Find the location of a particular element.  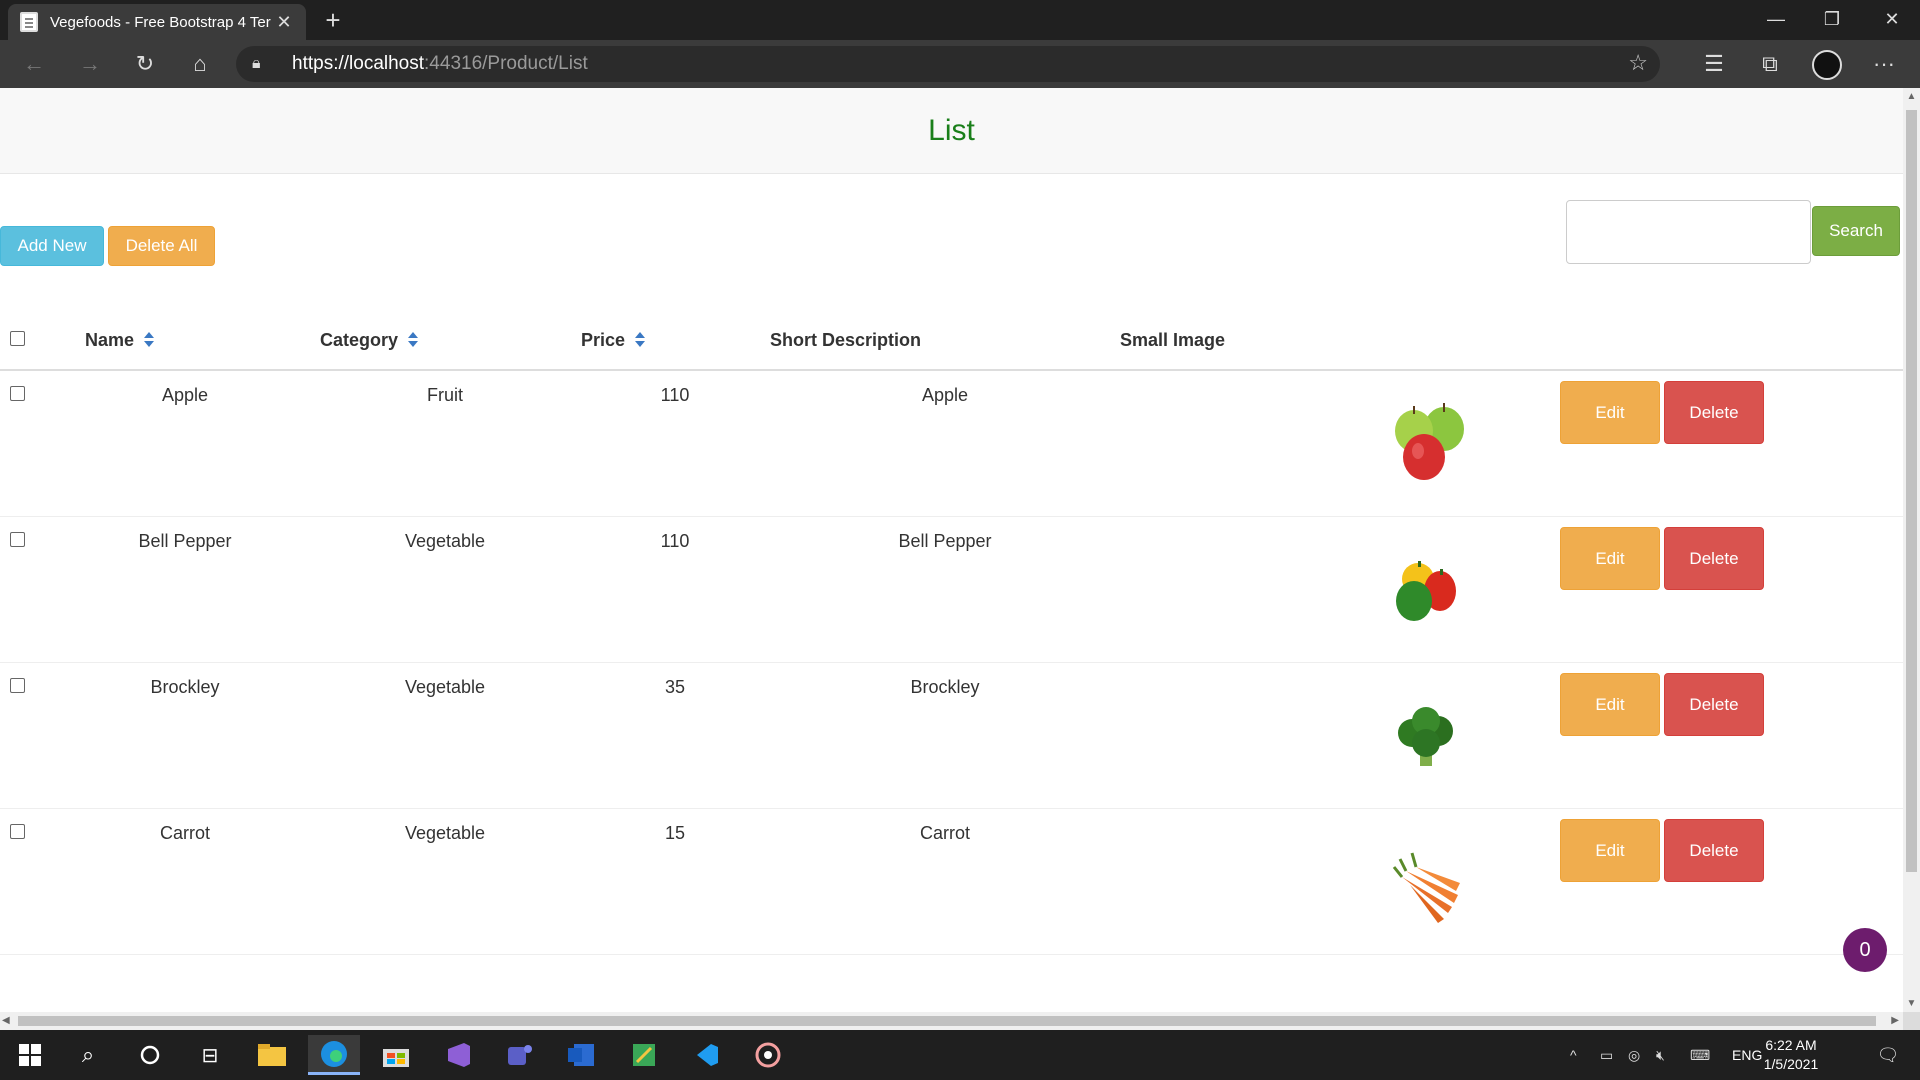

product-name: Apple is located at coordinates (185, 443).